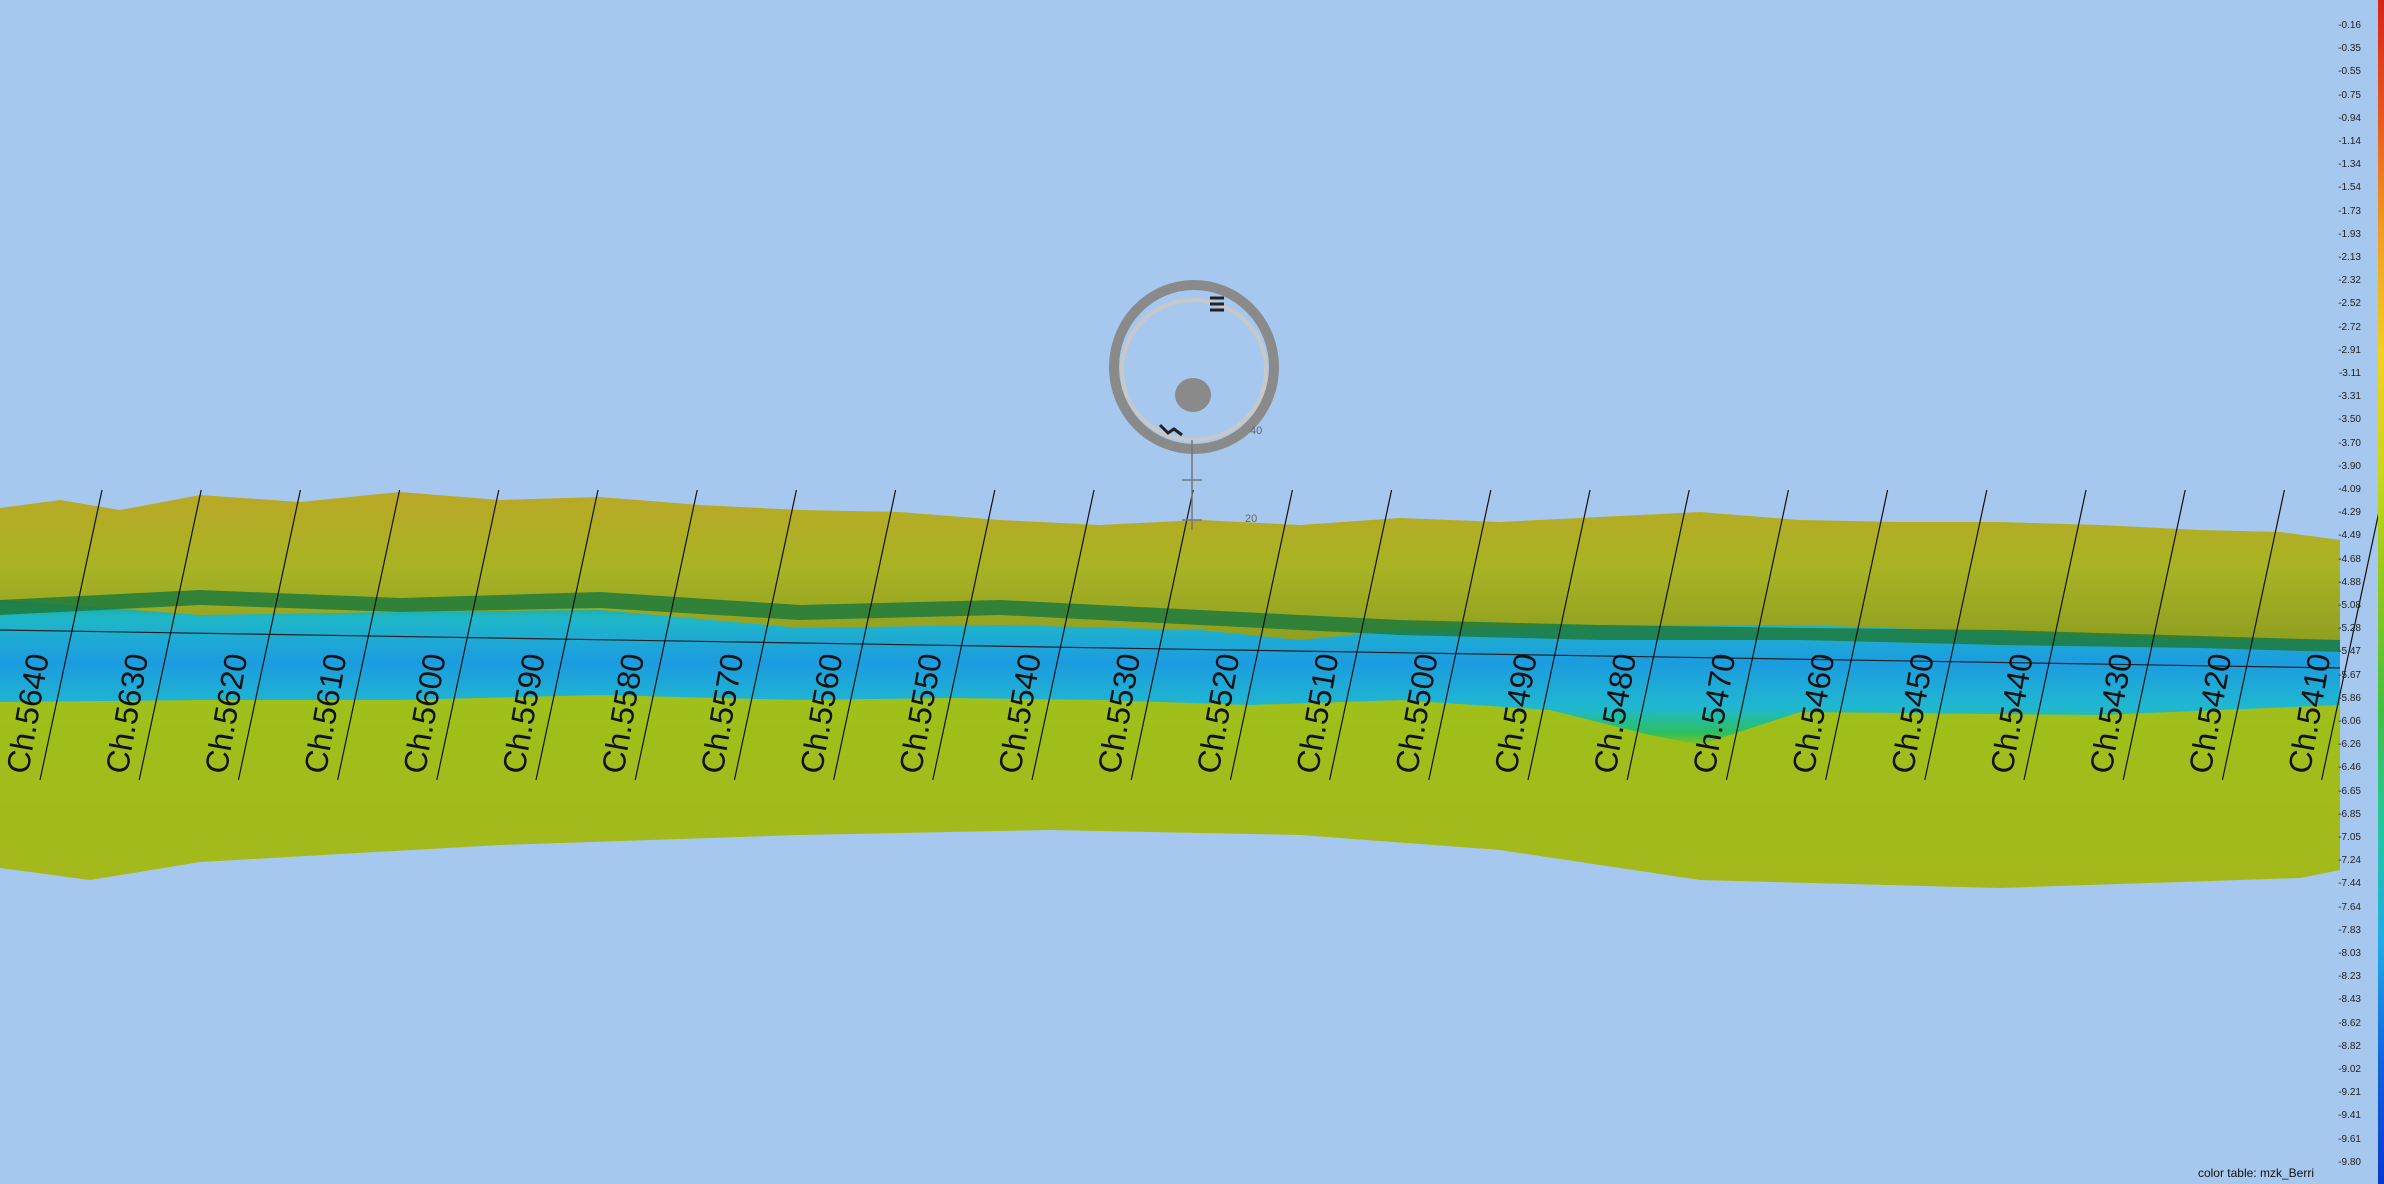 The image size is (2384, 1184). What do you see at coordinates (2349, 1023) in the screenshot?
I see `depth-scale-label: -8.62` at bounding box center [2349, 1023].